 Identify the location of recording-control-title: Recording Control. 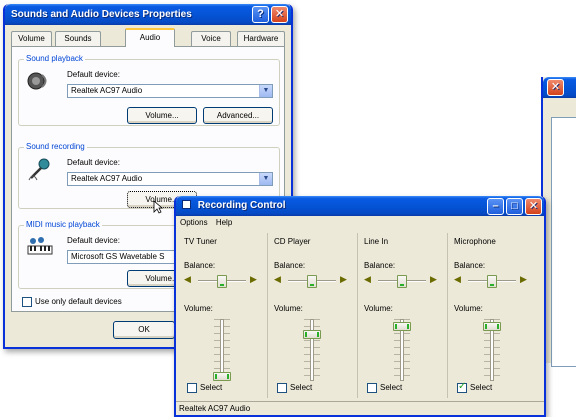
(241, 205).